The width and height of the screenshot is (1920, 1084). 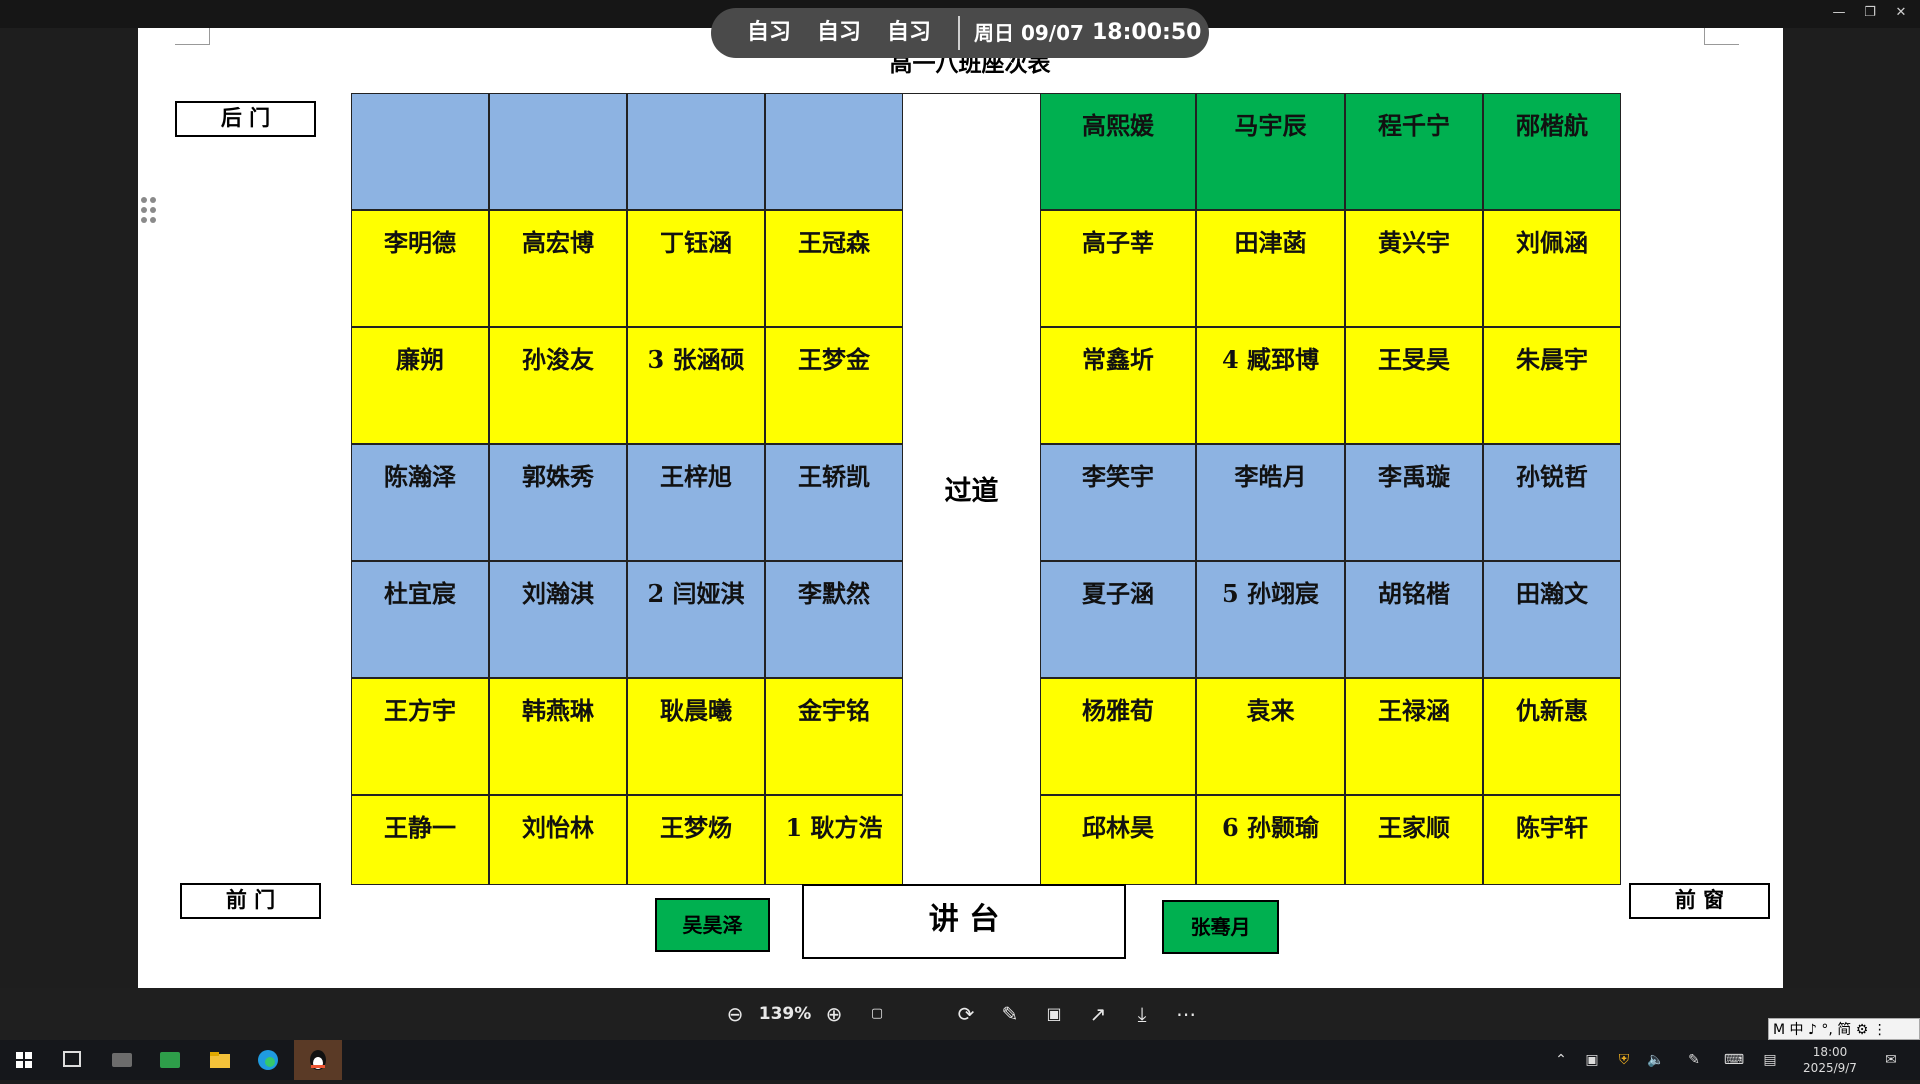 What do you see at coordinates (170, 1060) in the screenshot?
I see `en-app-icon` at bounding box center [170, 1060].